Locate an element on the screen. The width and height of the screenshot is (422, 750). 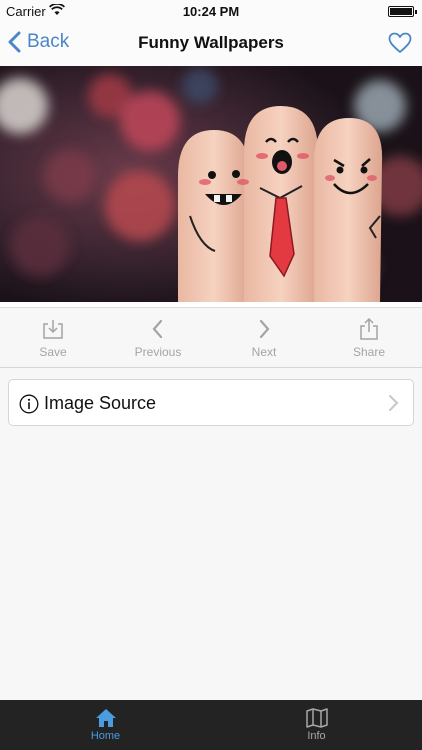
share-label: Share is located at coordinates (369, 352).